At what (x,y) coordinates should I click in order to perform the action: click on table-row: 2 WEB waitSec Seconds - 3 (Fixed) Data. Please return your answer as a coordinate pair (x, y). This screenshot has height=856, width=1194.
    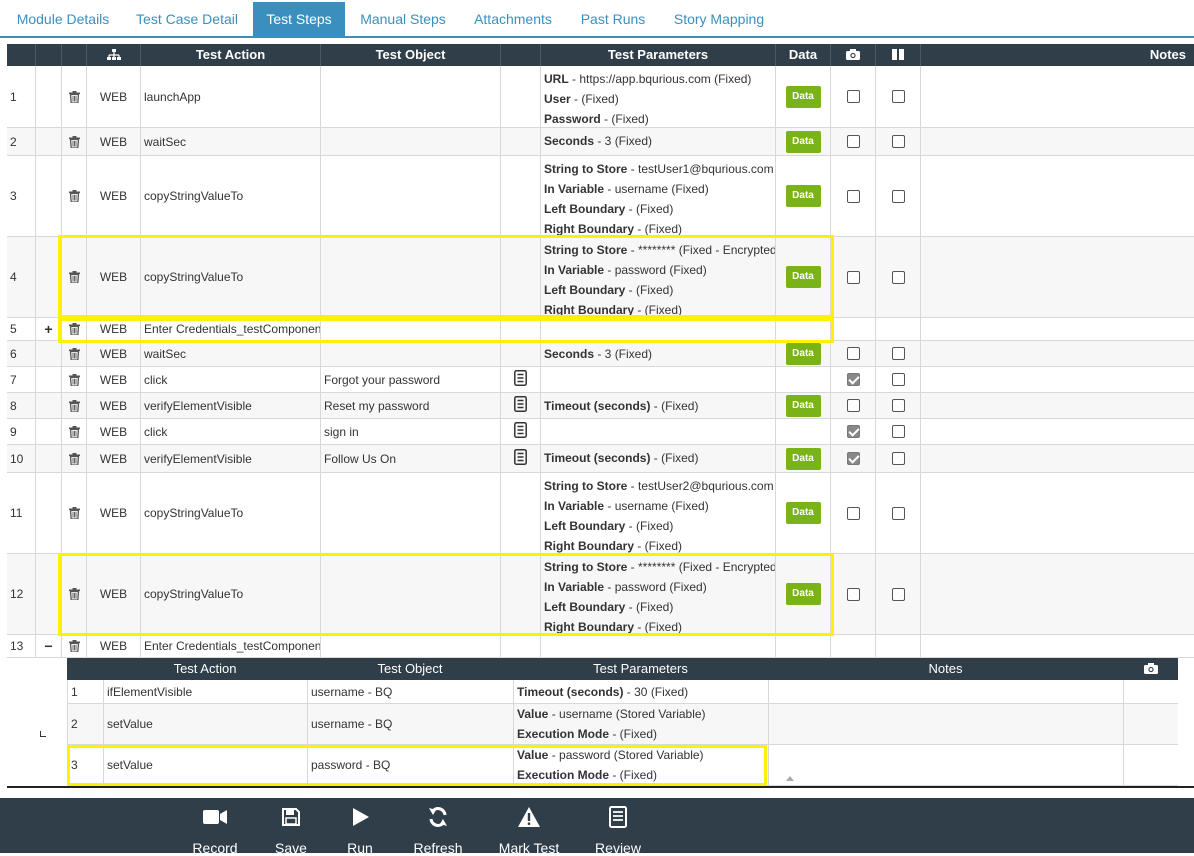
    Looking at the image, I should click on (600, 142).